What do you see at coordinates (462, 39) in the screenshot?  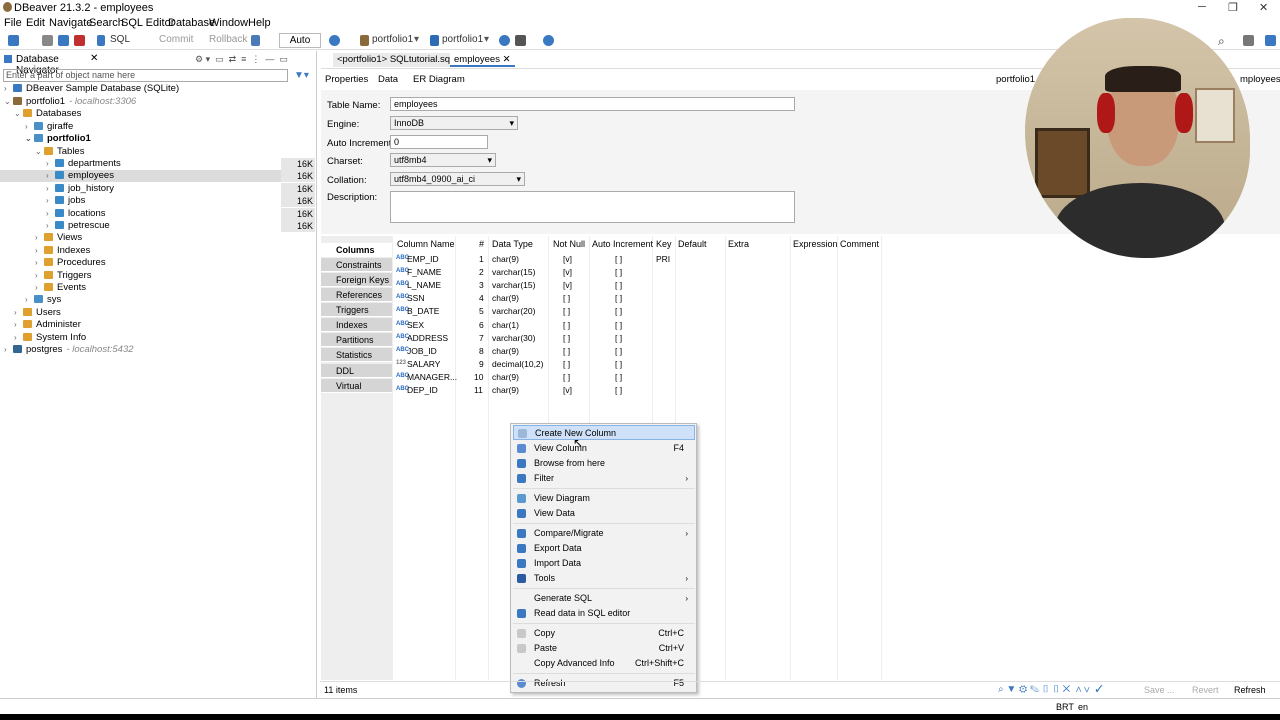 I see `active-schema-selector: portfolio1` at bounding box center [462, 39].